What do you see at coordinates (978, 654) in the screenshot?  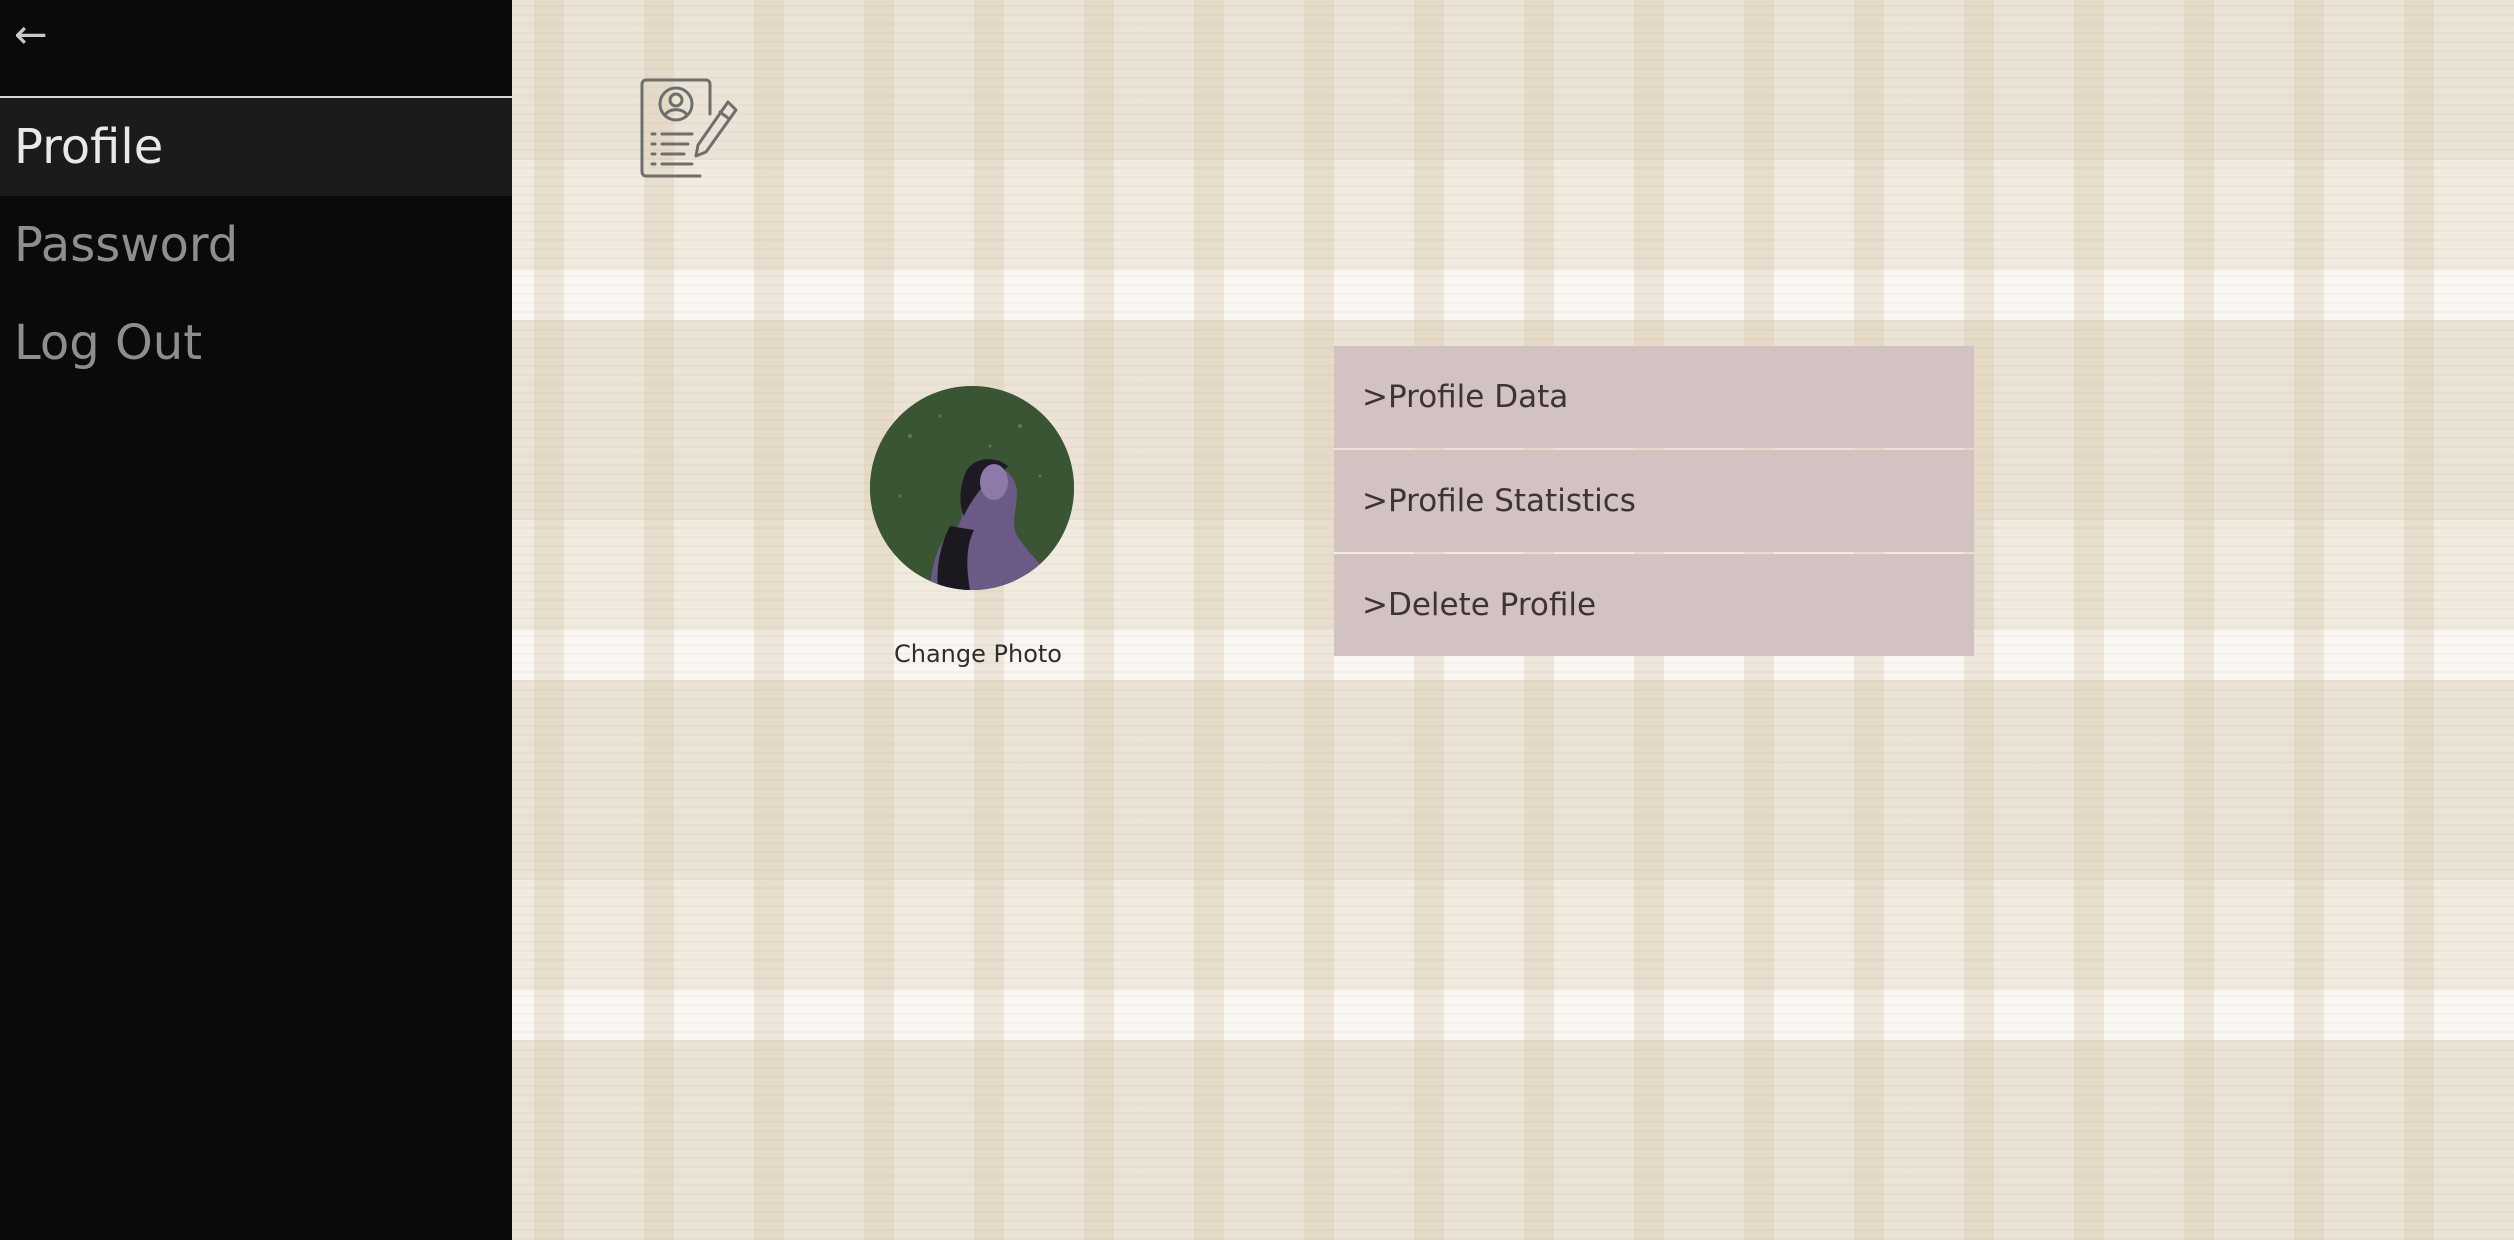 I see `change-photo-button: Change Photo` at bounding box center [978, 654].